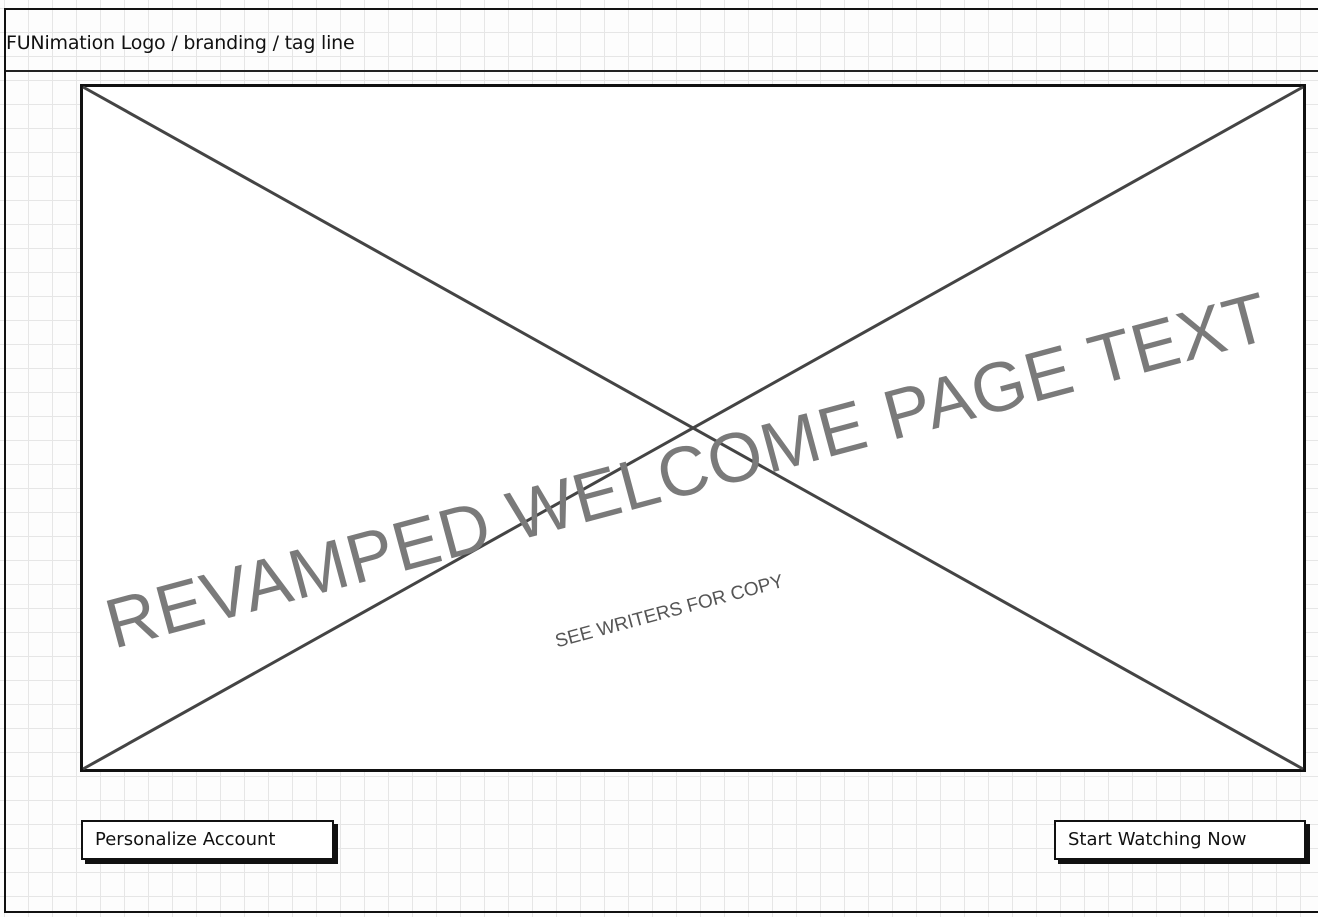 Image resolution: width=1318 pixels, height=917 pixels. Describe the element at coordinates (207, 840) in the screenshot. I see `personalize-account-button: Personalize Account` at that location.